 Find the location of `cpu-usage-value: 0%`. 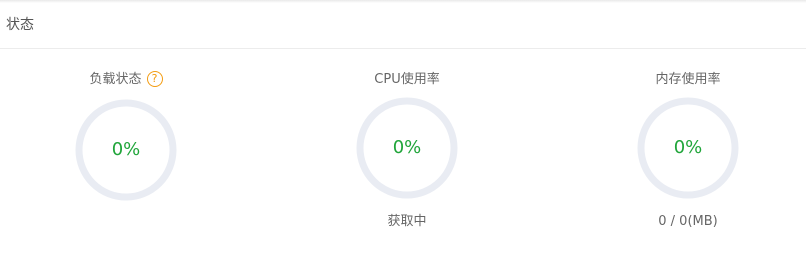

cpu-usage-value: 0% is located at coordinates (407, 147).